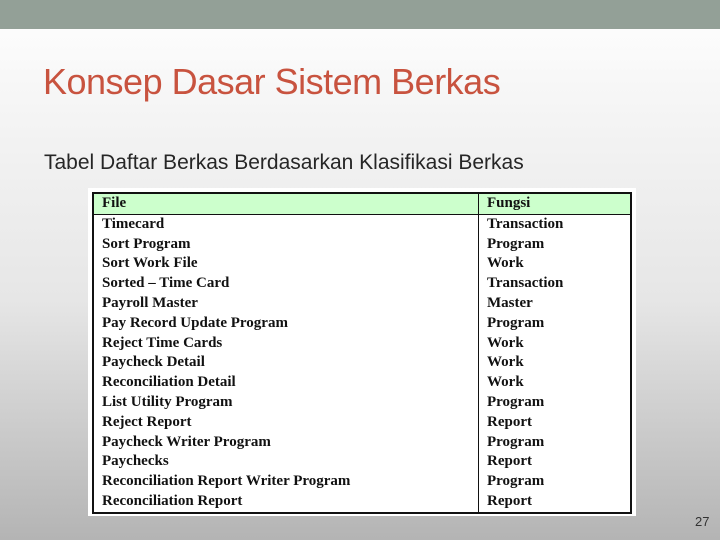  I want to click on table-row: Reconciliation Report Report, so click(362, 502).